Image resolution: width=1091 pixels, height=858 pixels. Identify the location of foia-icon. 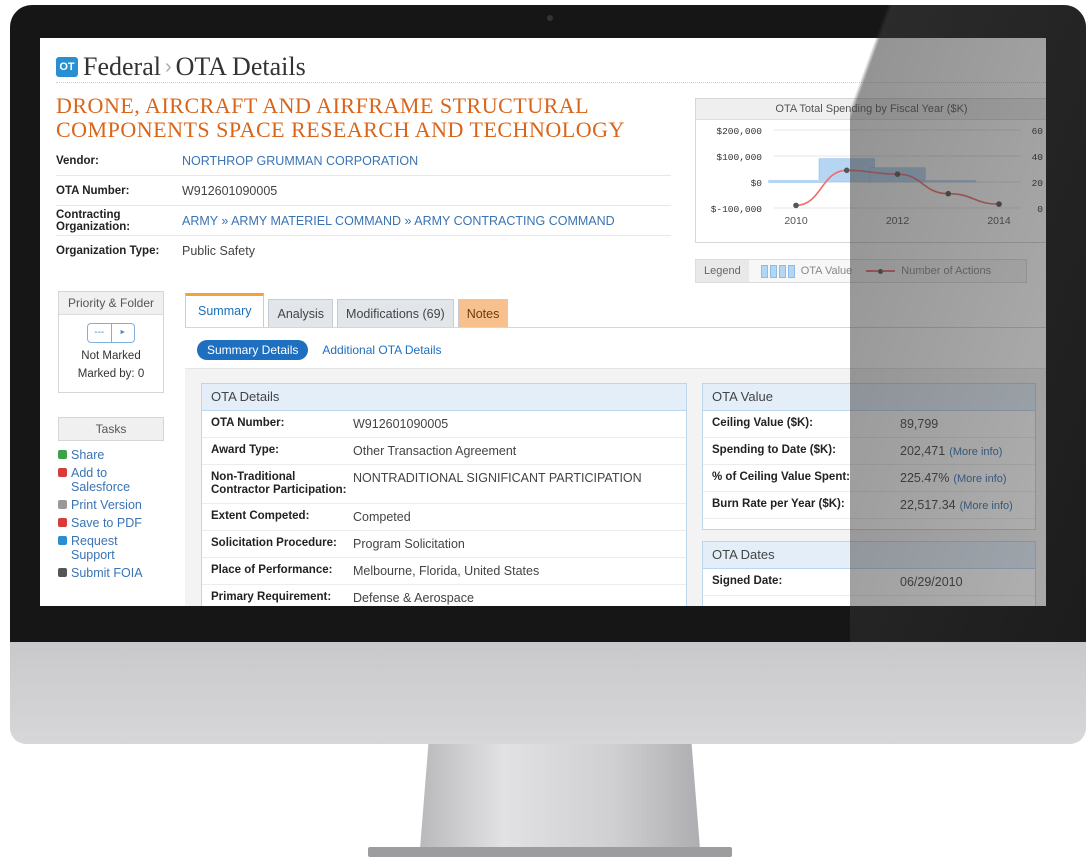
(62, 572).